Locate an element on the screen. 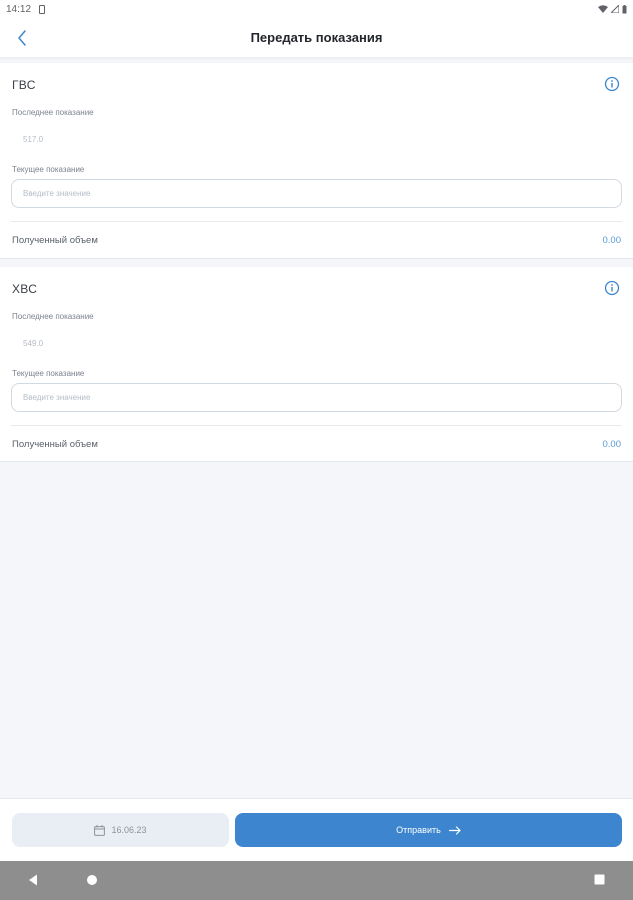  system-navigation-bar is located at coordinates (316, 880).